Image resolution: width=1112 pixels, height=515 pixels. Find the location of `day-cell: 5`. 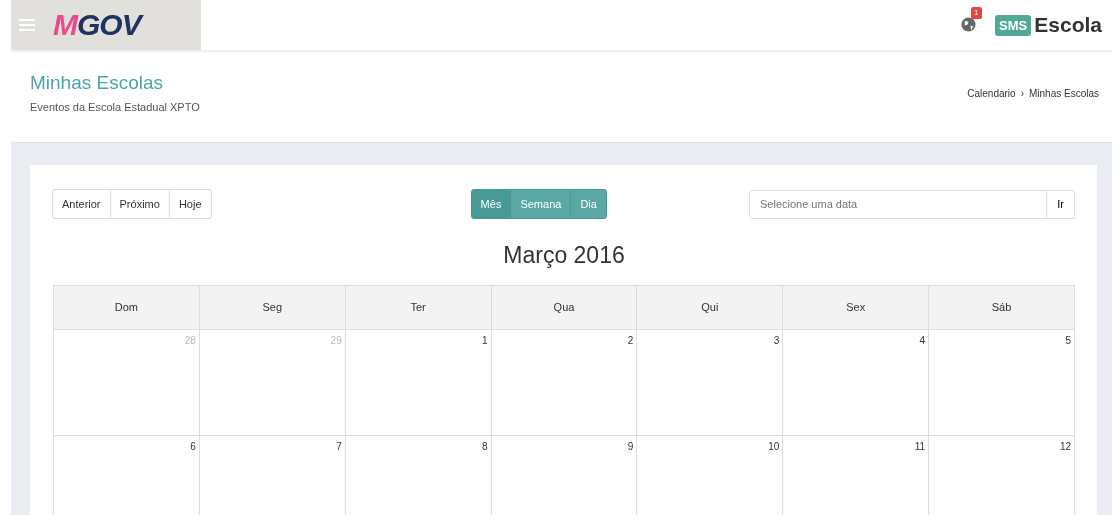

day-cell: 5 is located at coordinates (1002, 383).